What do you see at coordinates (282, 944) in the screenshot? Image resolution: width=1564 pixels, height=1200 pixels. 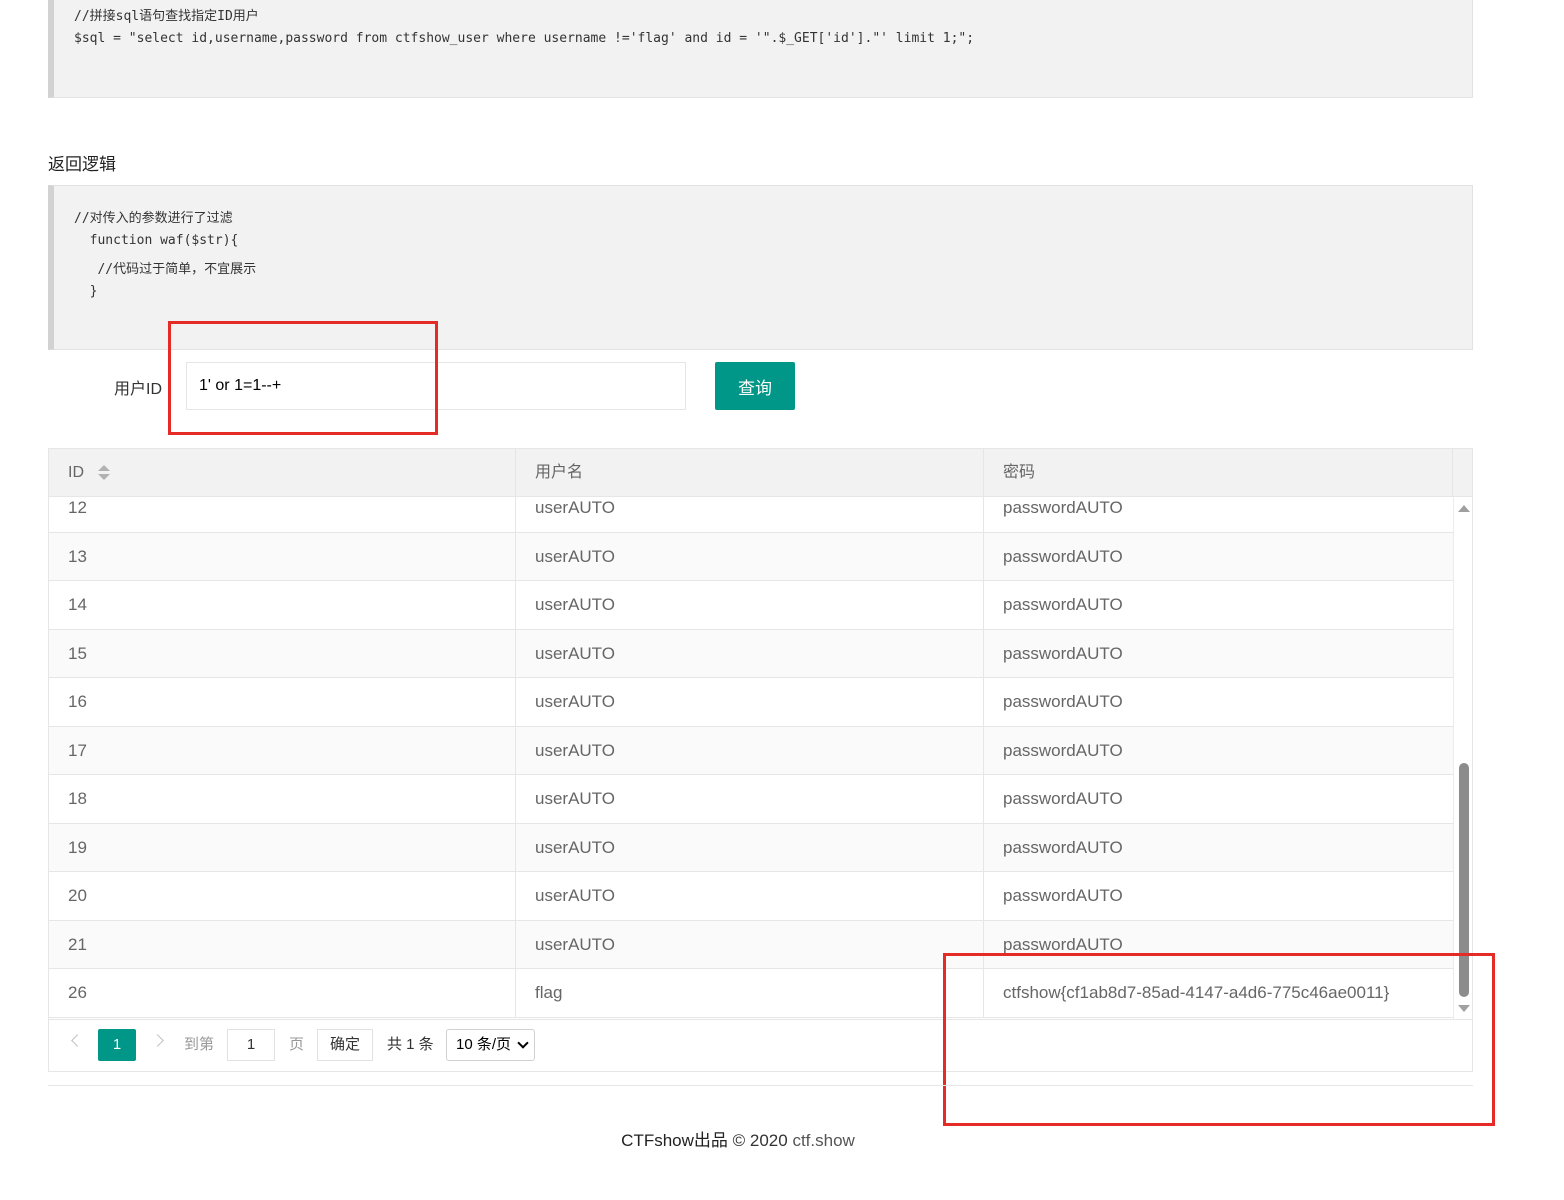 I see `cell-id: 21` at bounding box center [282, 944].